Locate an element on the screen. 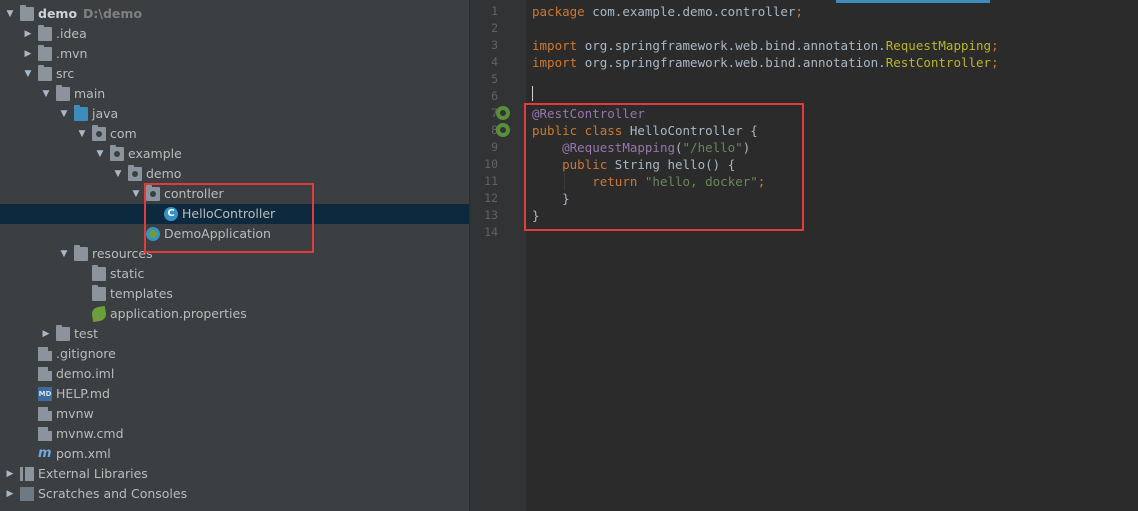 This screenshot has width=1138, height=511. line-number: 13 is located at coordinates (491, 215).